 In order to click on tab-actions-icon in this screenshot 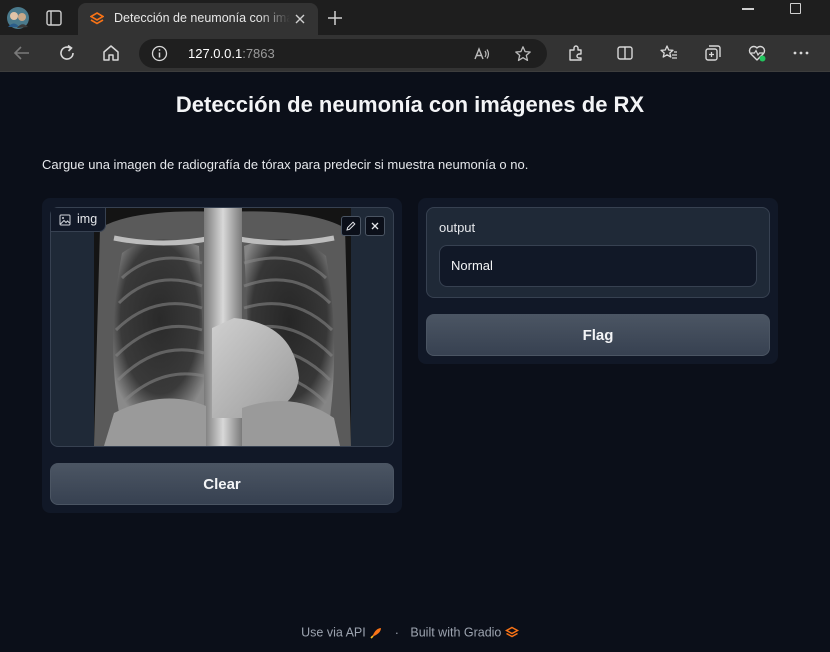, I will do `click(54, 18)`.